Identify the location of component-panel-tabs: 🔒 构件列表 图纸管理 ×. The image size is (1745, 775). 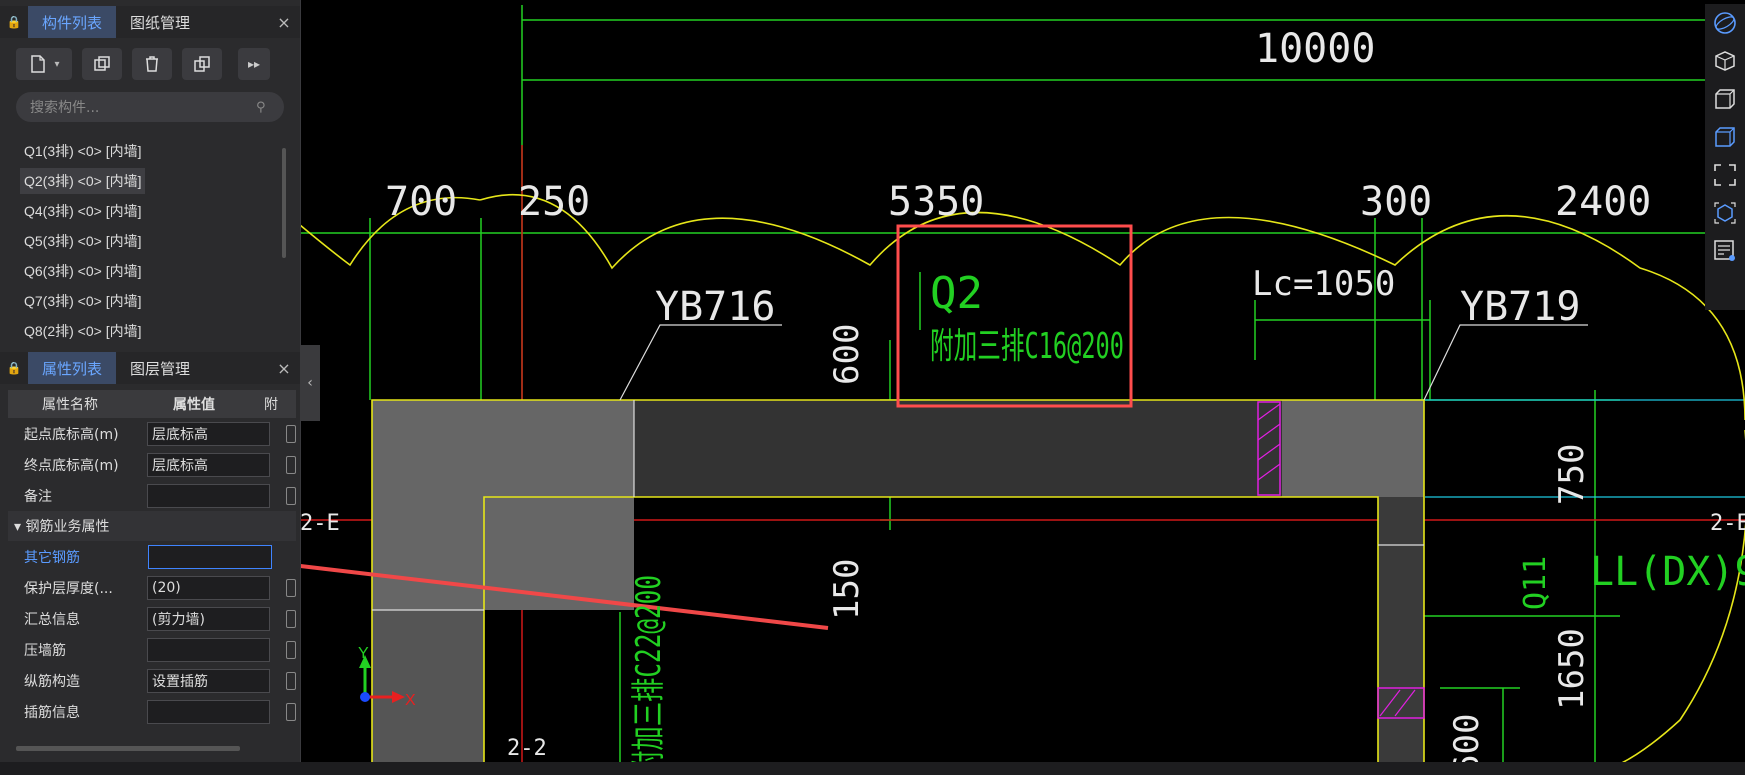
(150, 22).